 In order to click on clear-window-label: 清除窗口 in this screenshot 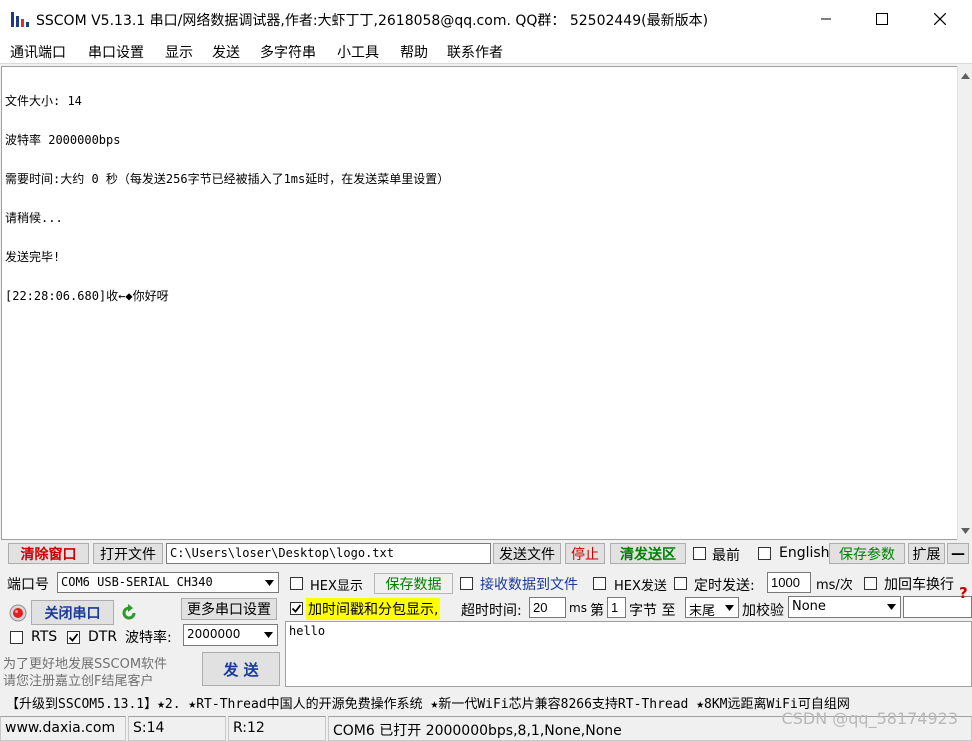, I will do `click(48, 554)`.